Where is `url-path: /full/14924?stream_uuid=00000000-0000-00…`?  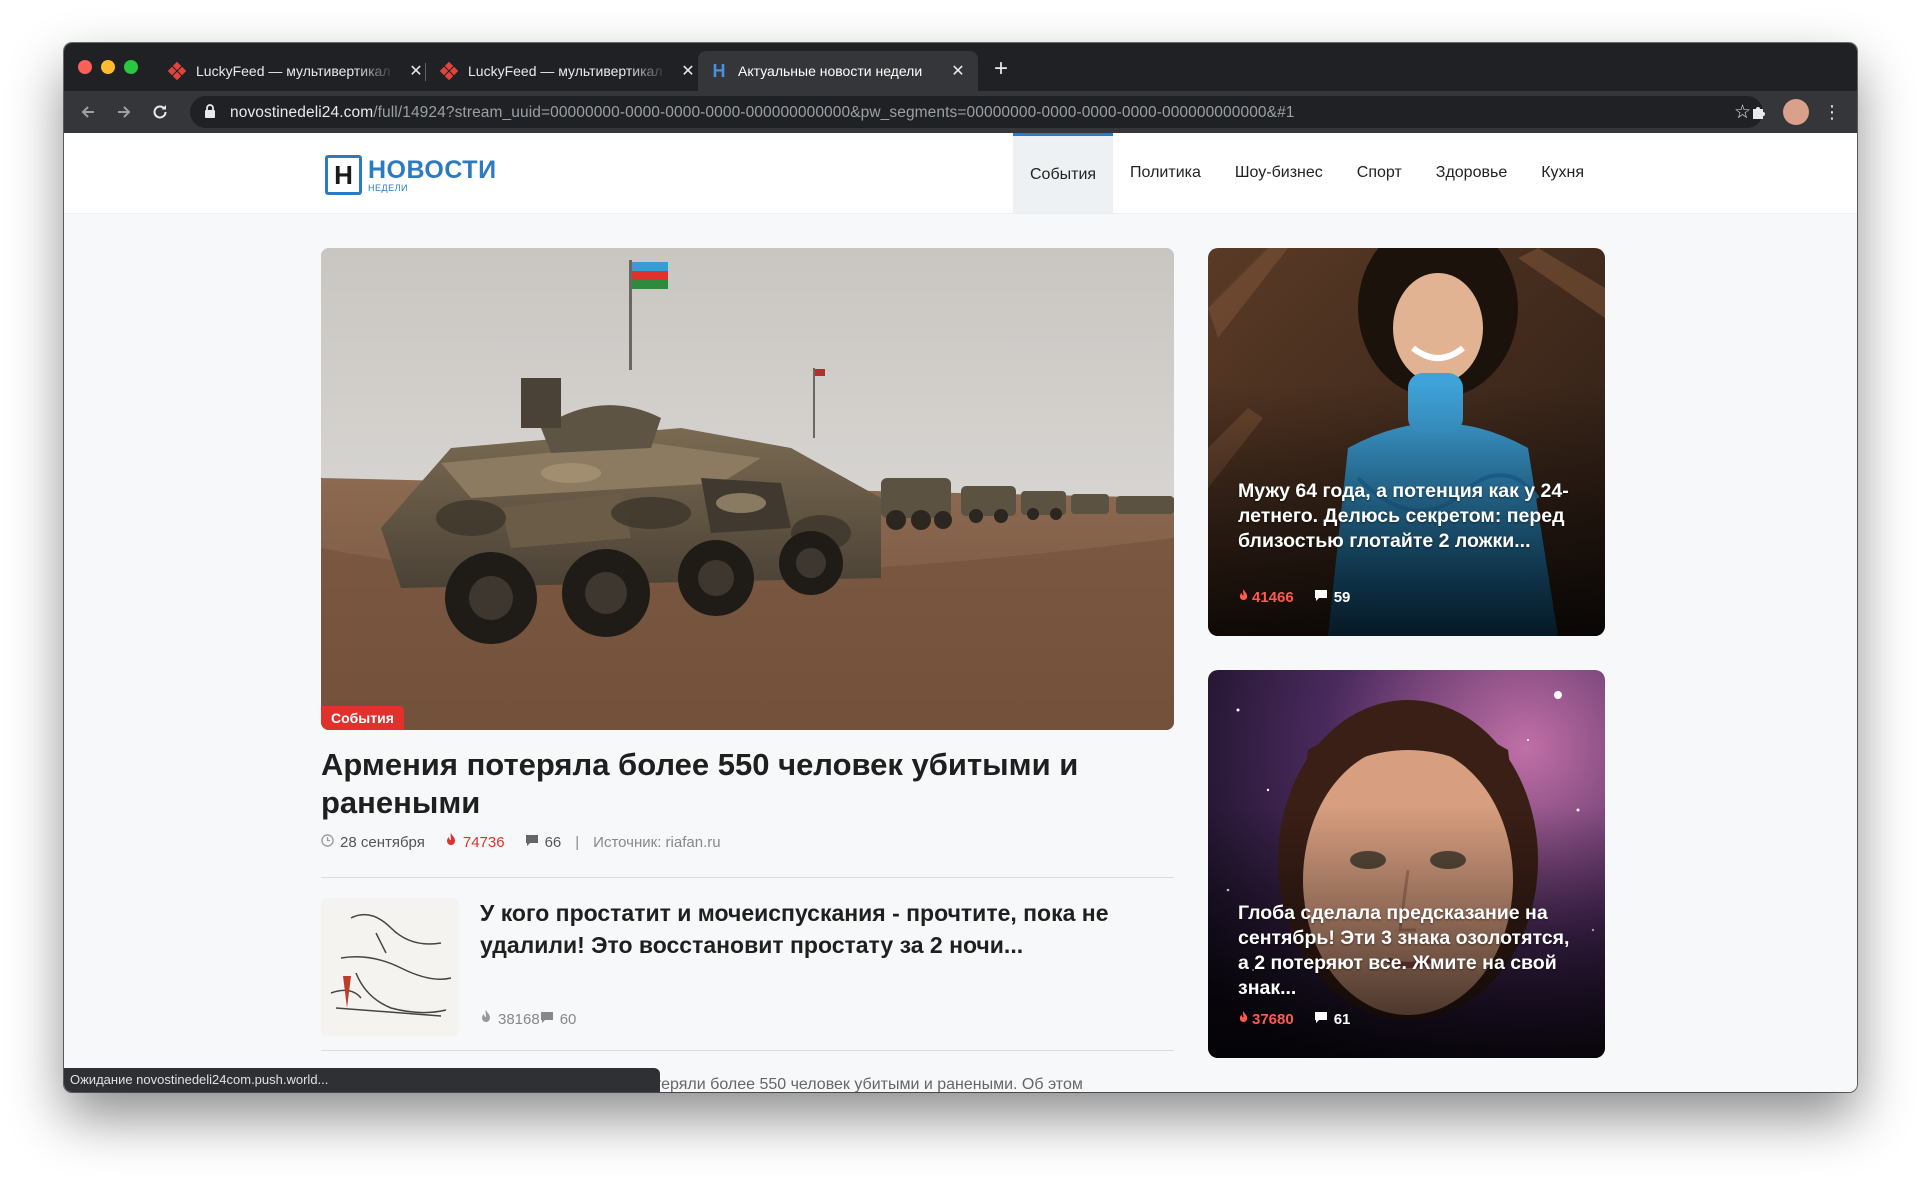 url-path: /full/14924?stream_uuid=00000000-0000-00… is located at coordinates (834, 112).